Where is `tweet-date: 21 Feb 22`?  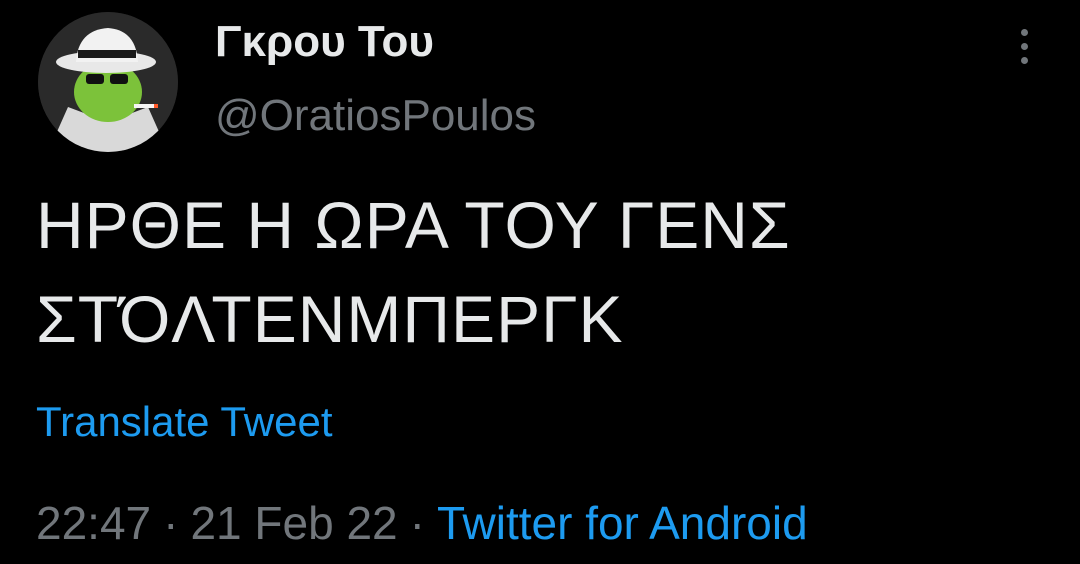
tweet-date: 21 Feb 22 is located at coordinates (293, 523).